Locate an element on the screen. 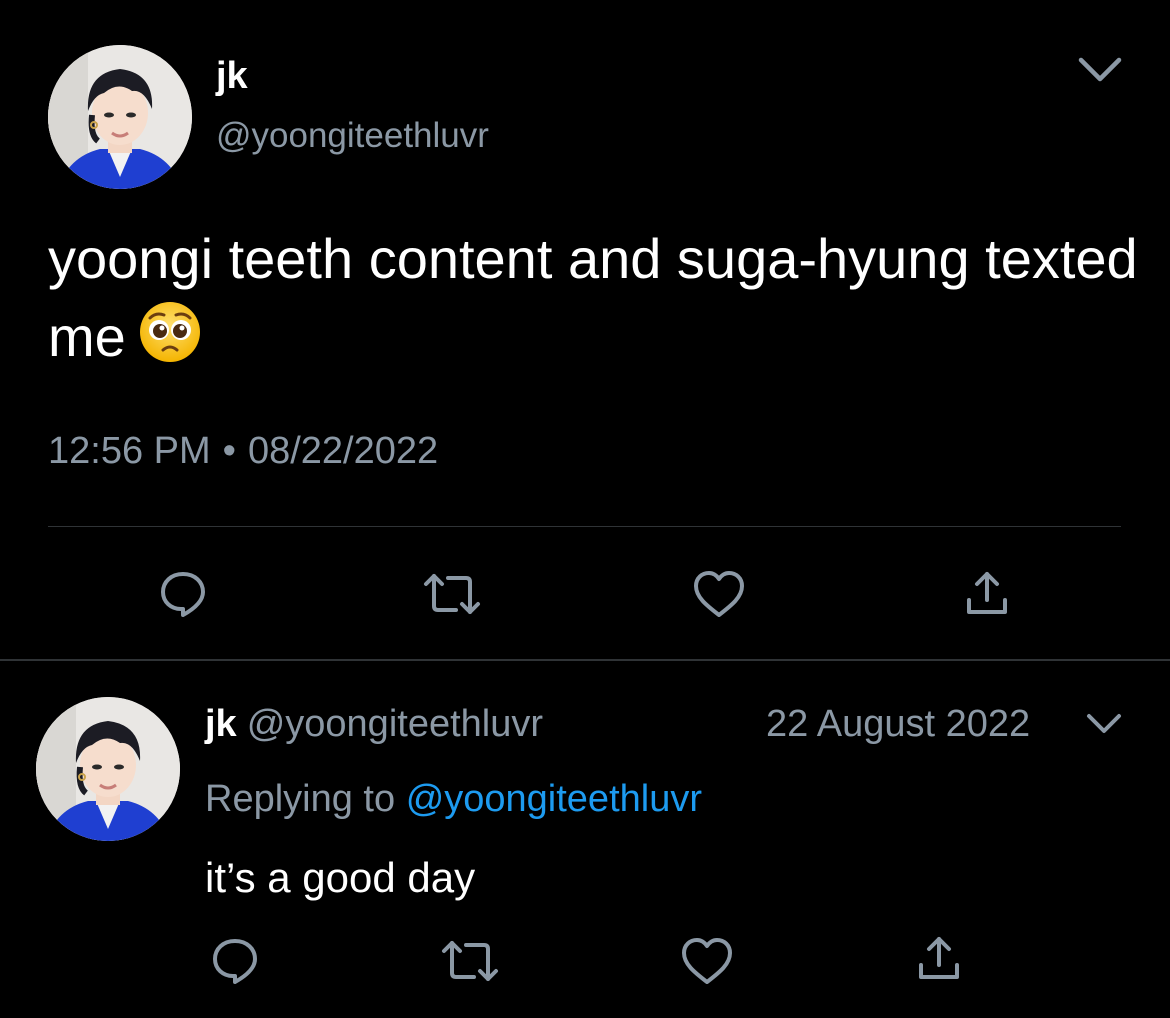 The height and width of the screenshot is (1018, 1170). chevron-down-icon is located at coordinates (1100, 70).